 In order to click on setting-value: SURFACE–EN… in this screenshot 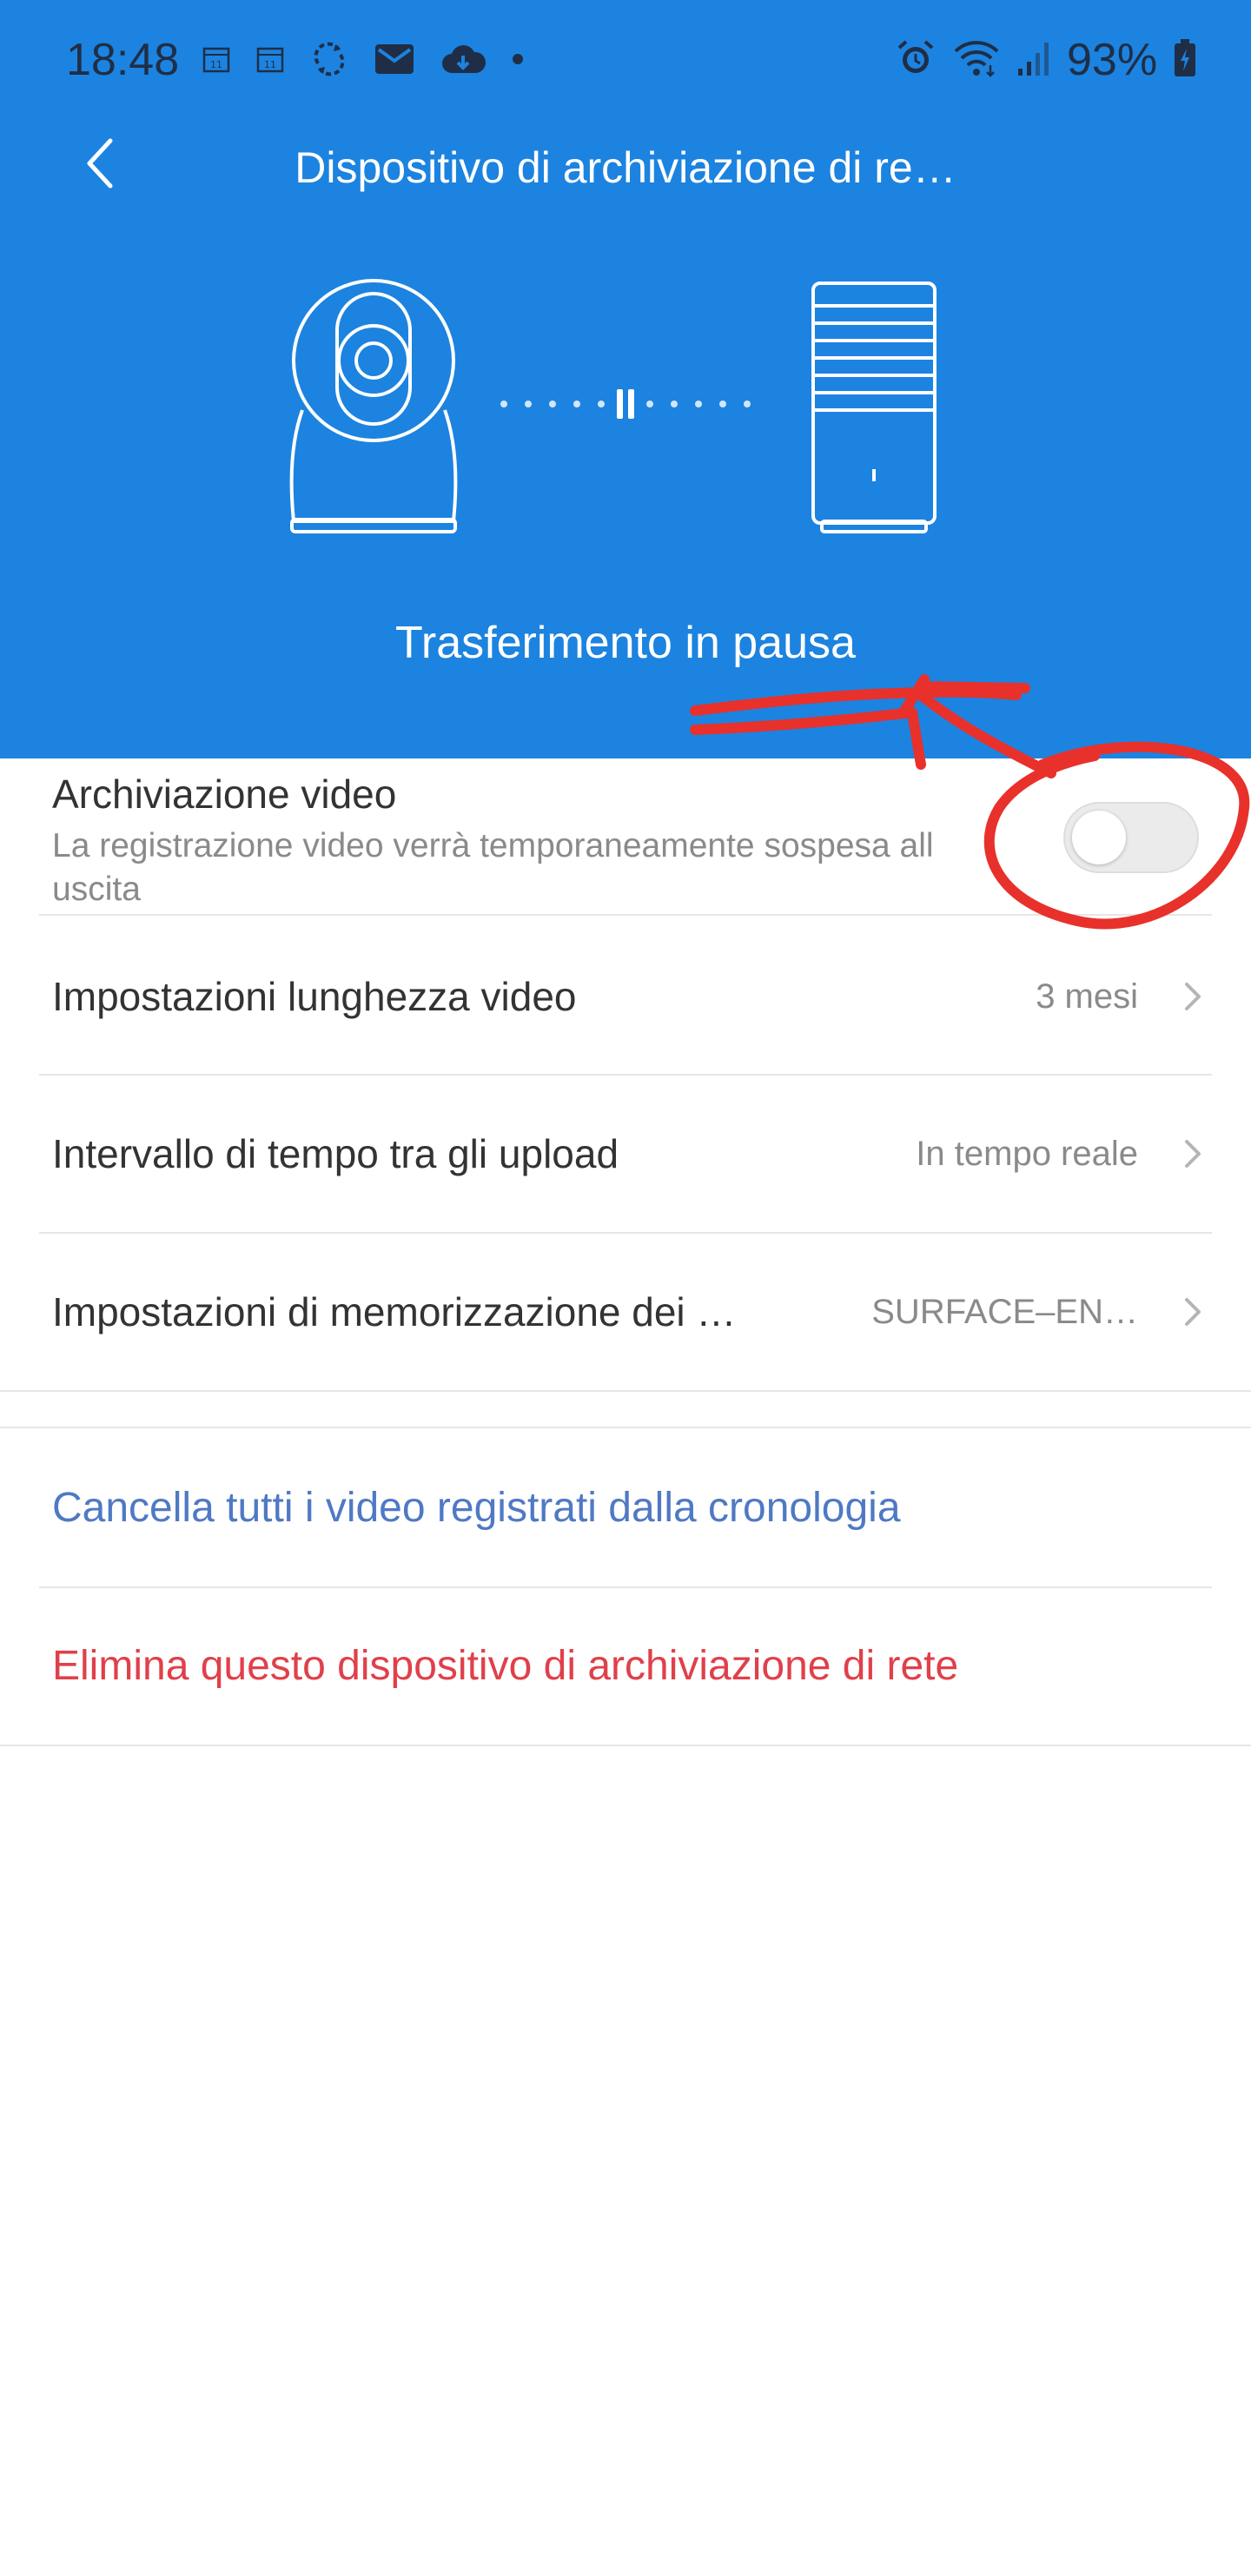, I will do `click(1004, 1312)`.